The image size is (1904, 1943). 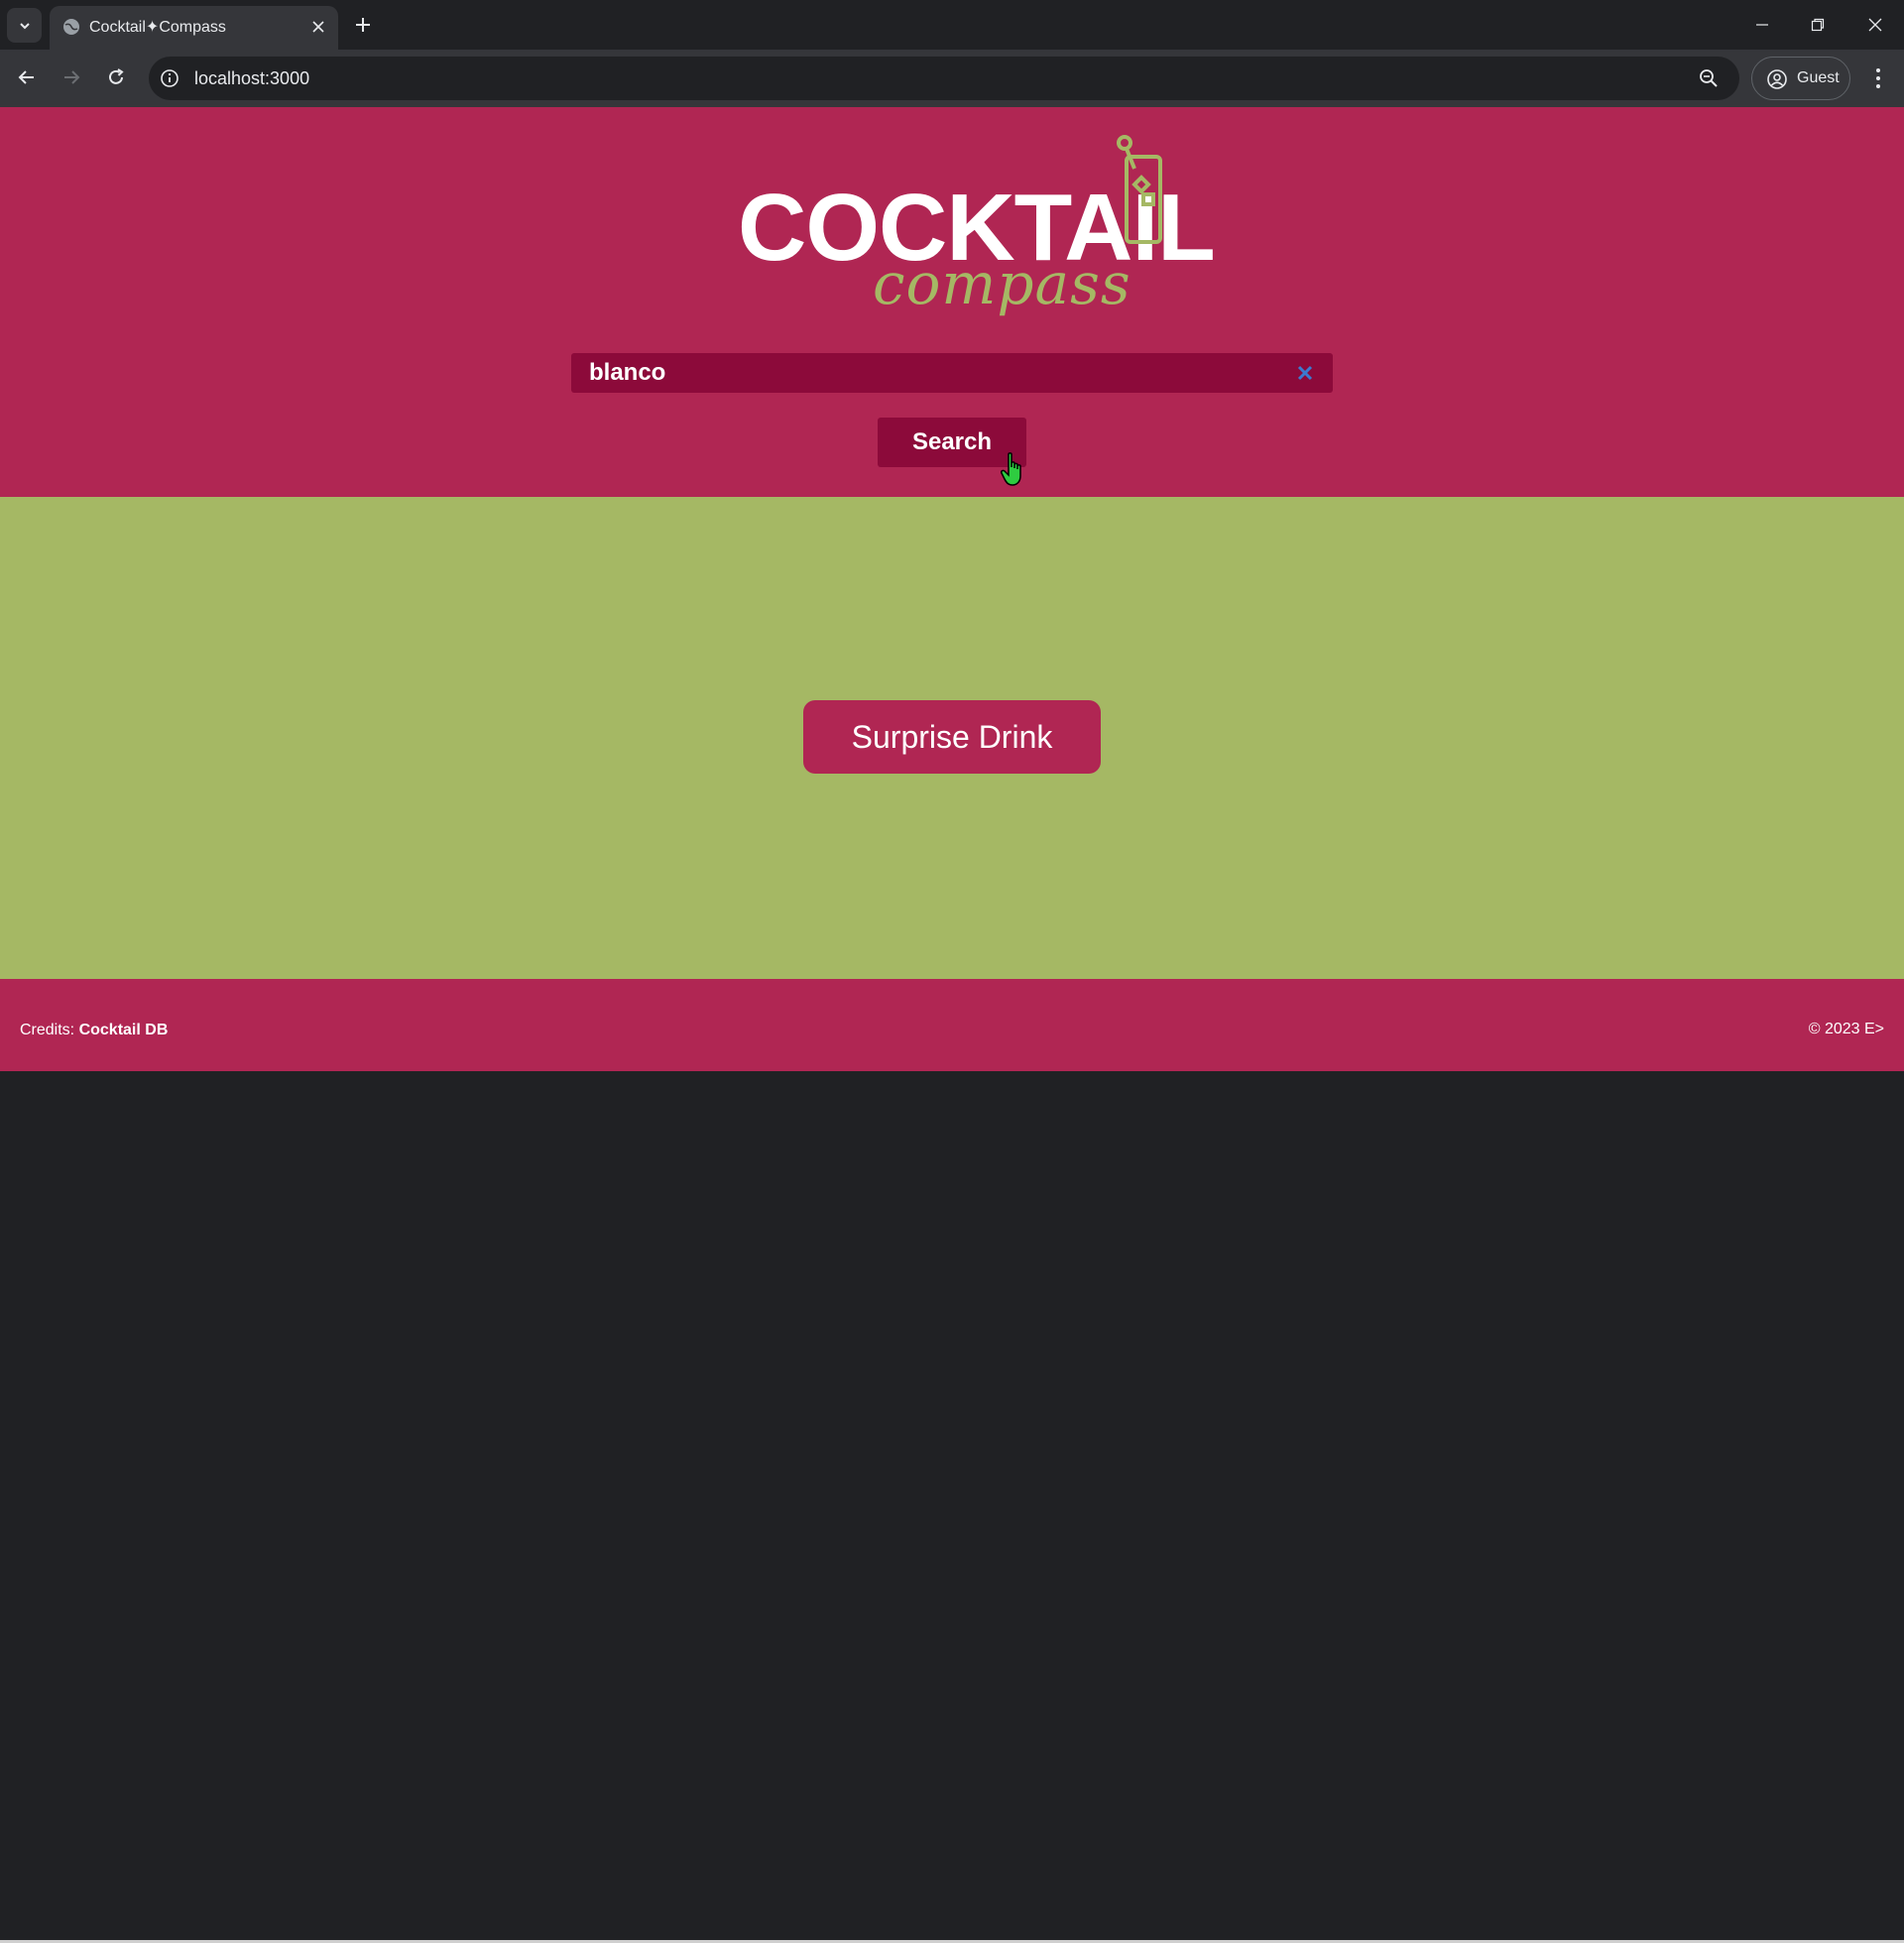 I want to click on close-icon, so click(x=318, y=27).